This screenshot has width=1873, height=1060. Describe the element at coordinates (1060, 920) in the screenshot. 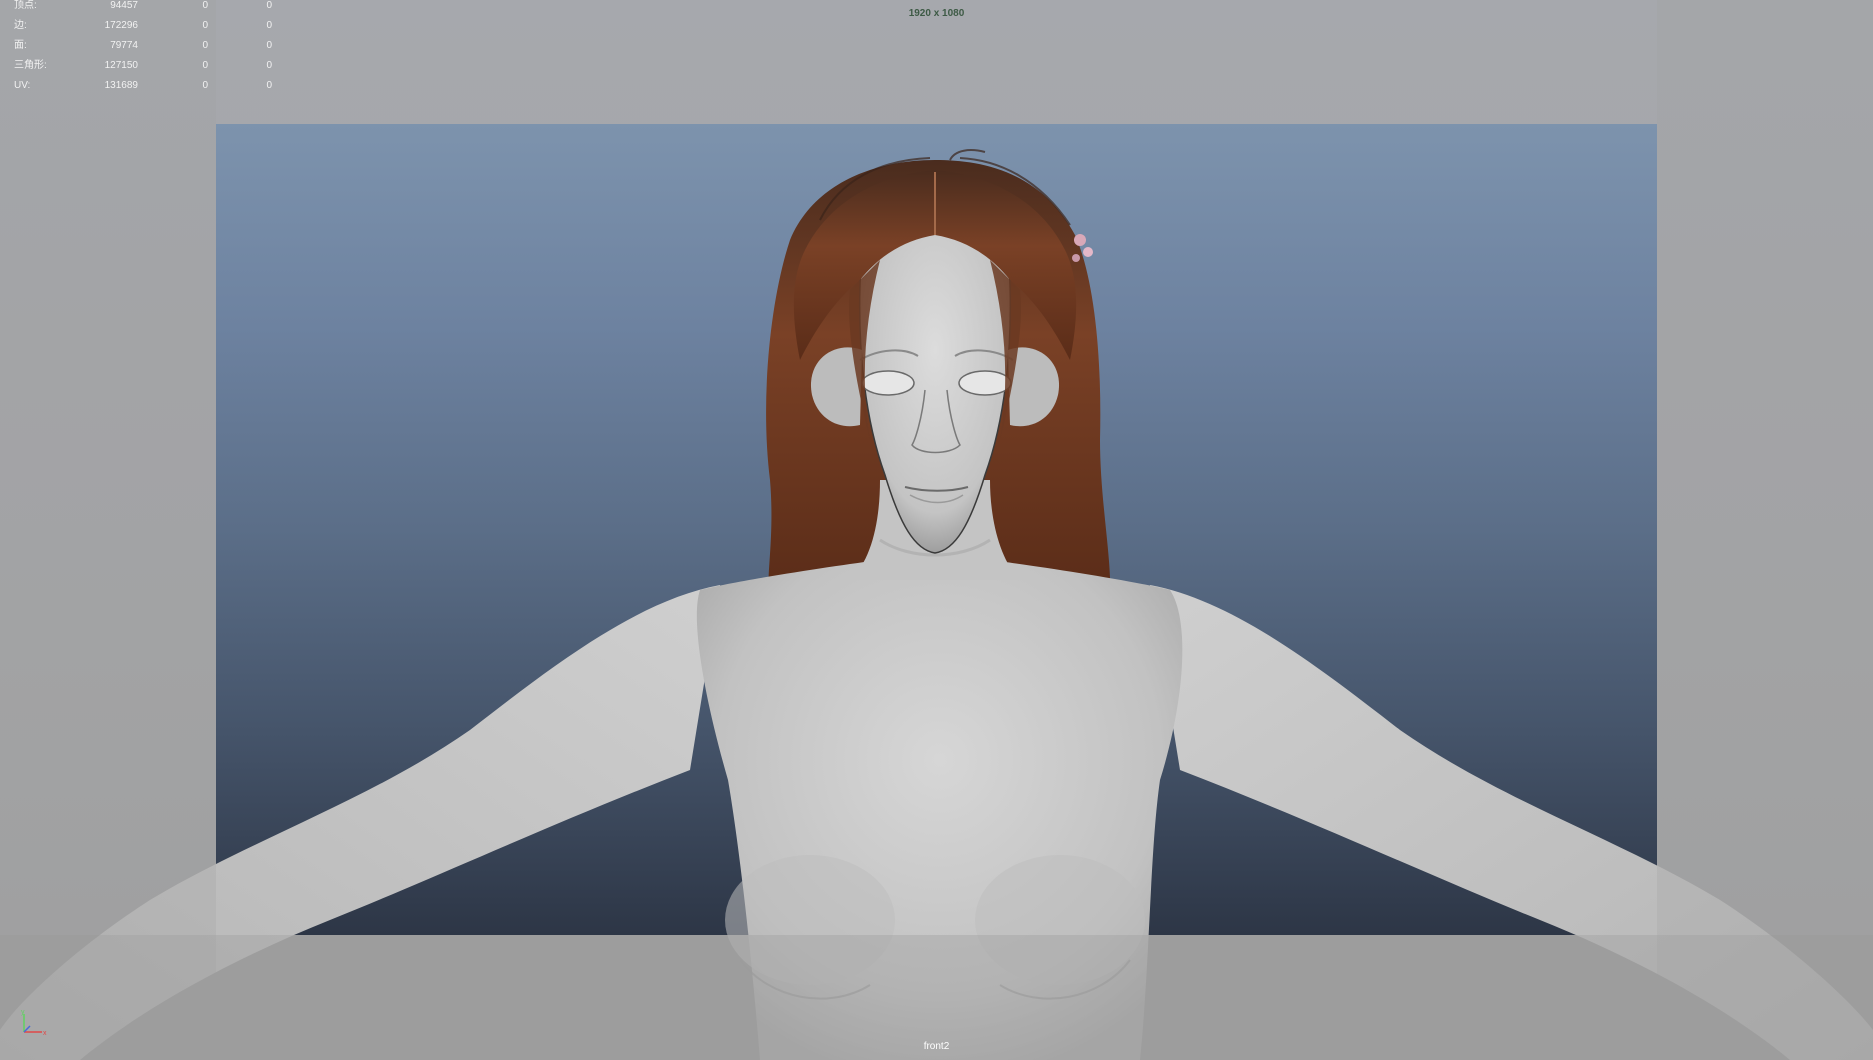

I see `chest-right` at that location.